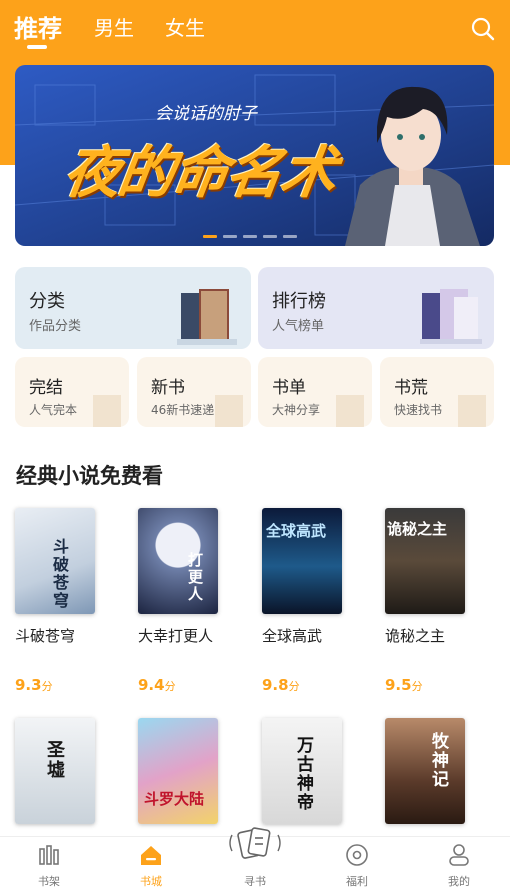 This screenshot has height=890, width=510. I want to click on card-title: 排行榜, so click(299, 301).